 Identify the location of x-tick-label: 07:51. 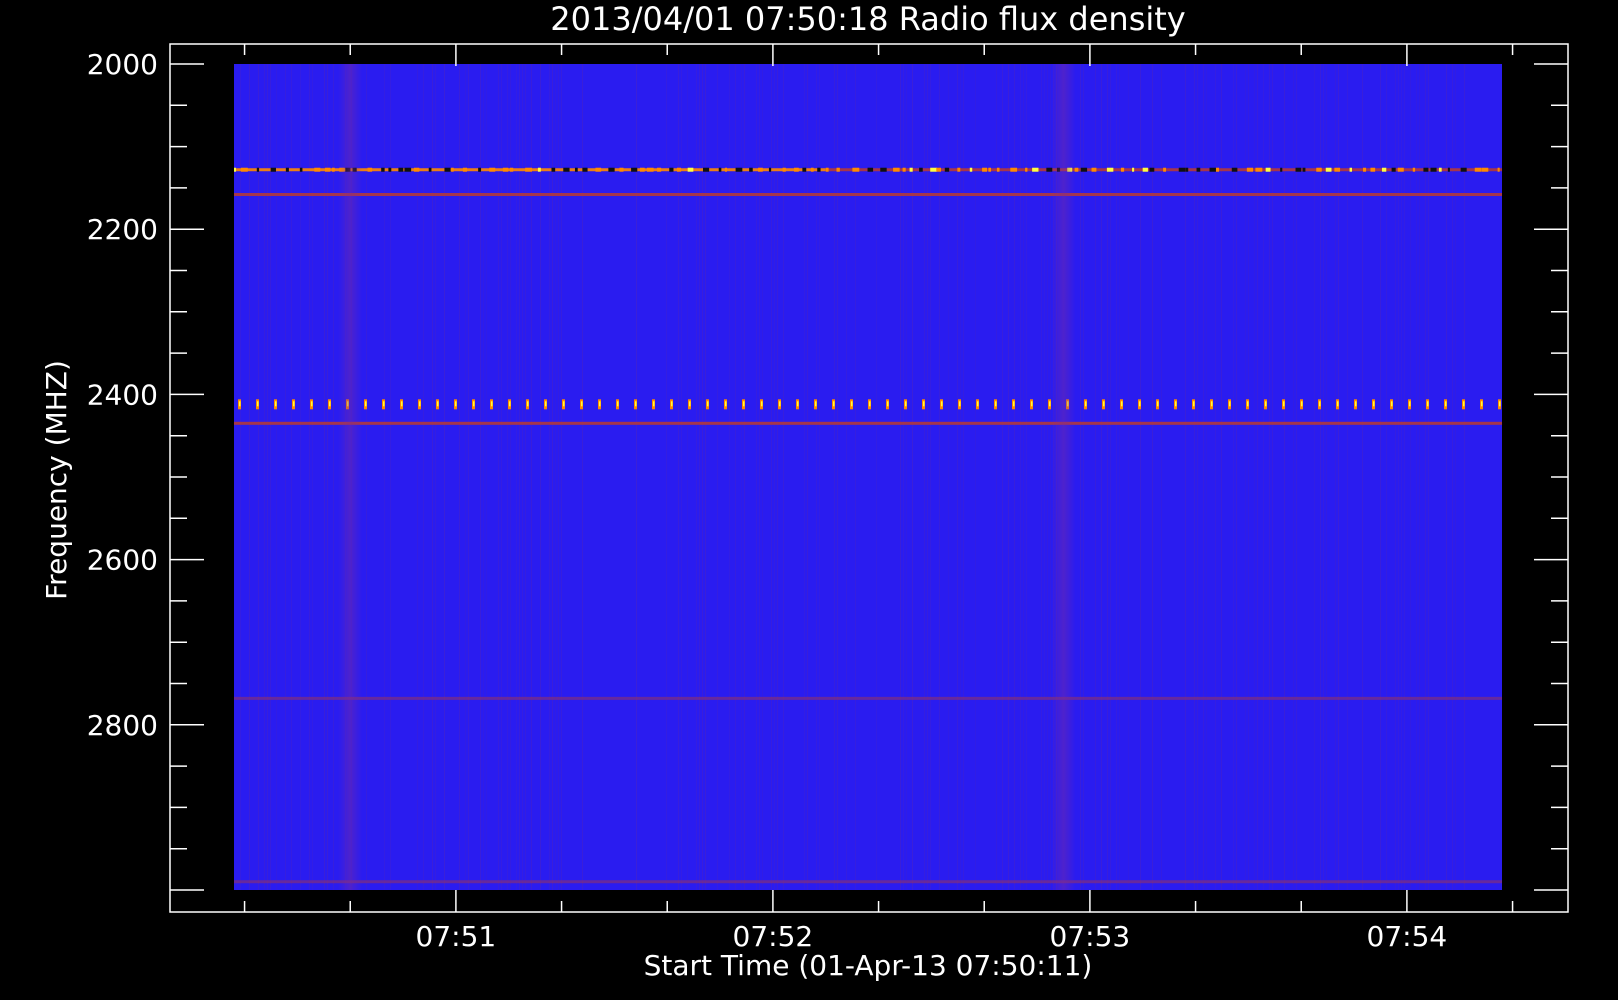
(456, 936).